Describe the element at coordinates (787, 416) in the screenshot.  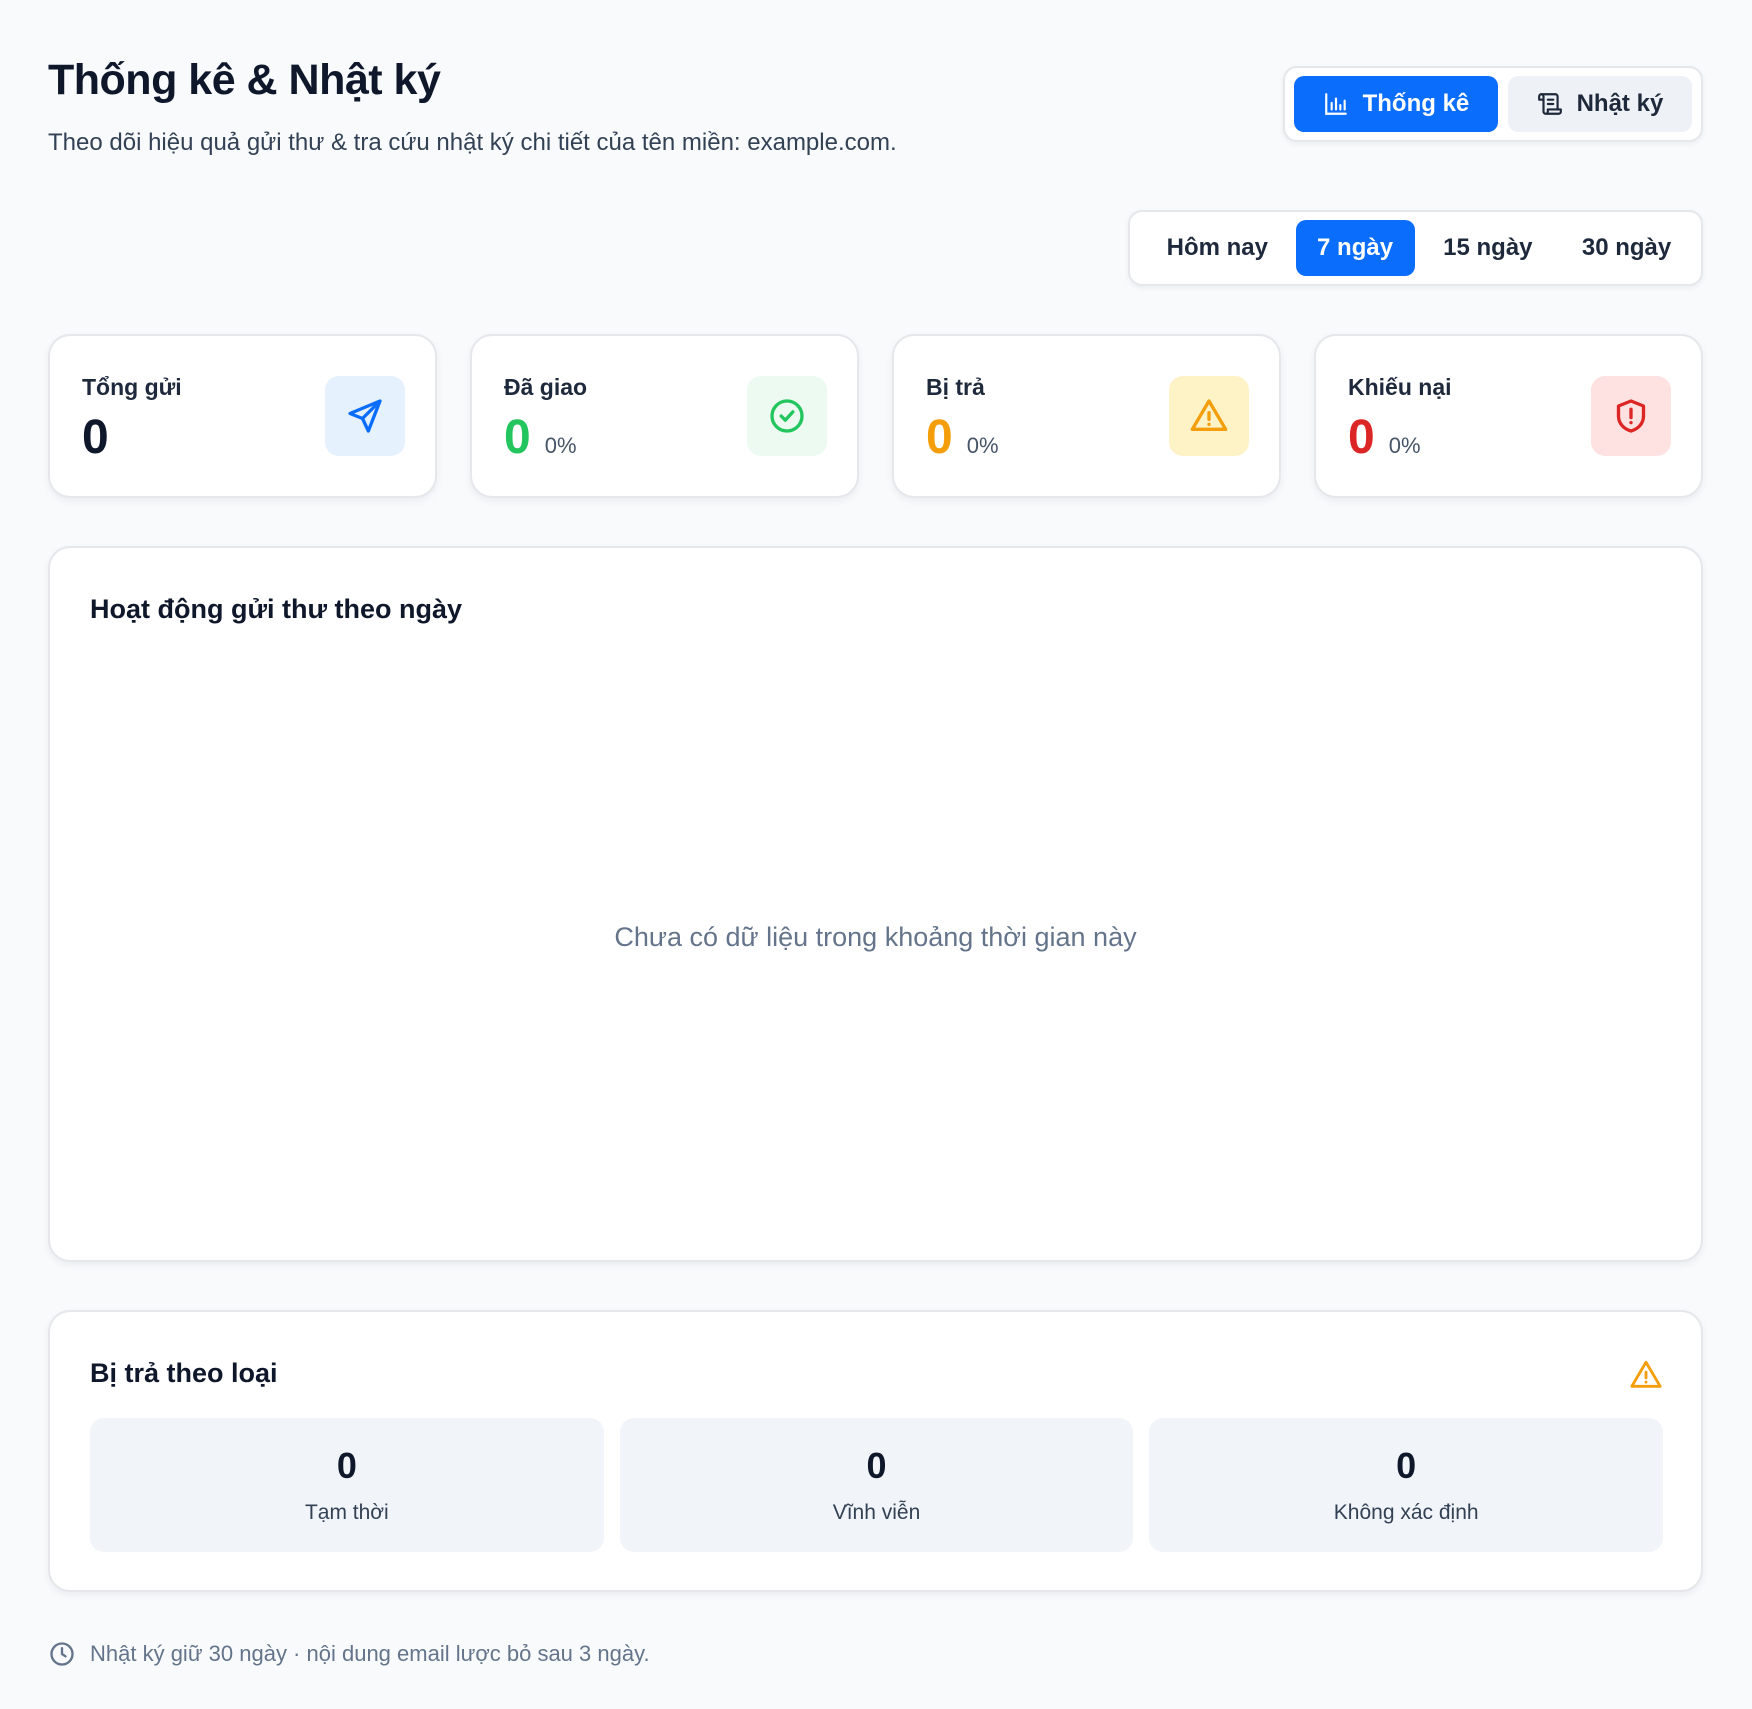
I see `check-circle-icon` at that location.